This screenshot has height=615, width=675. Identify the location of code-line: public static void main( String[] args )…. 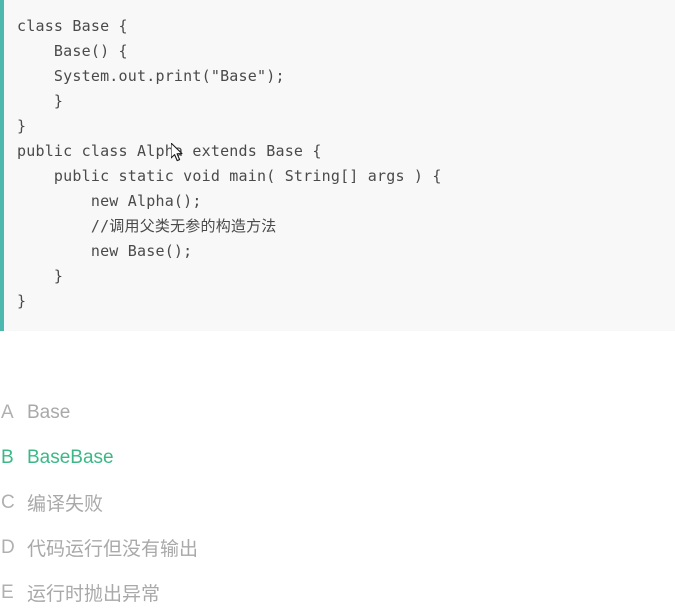
(229, 176).